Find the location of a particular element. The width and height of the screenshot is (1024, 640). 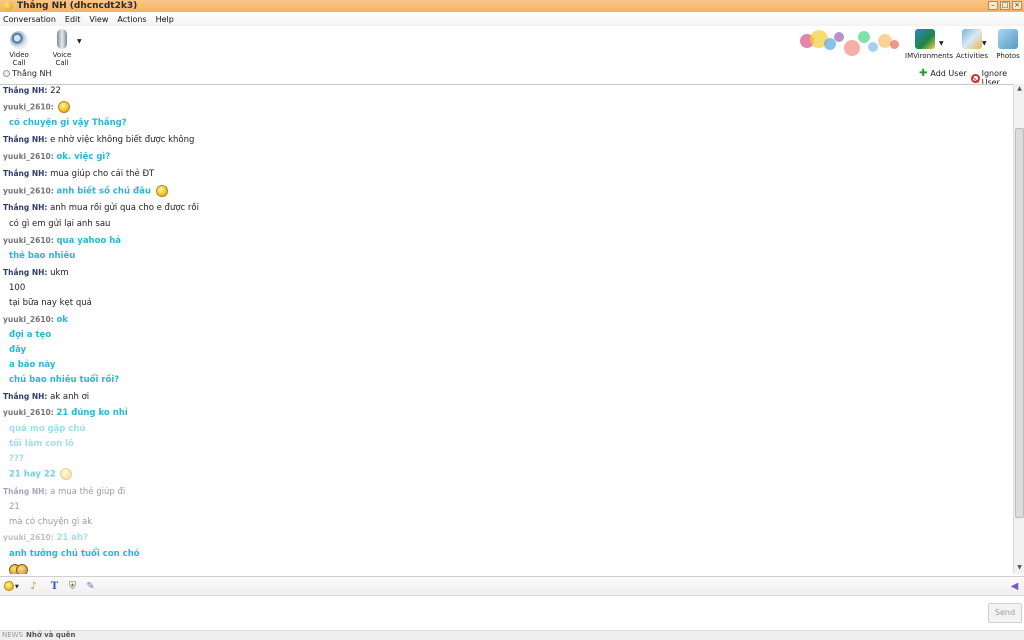

scroll-thumb is located at coordinates (1019, 323).